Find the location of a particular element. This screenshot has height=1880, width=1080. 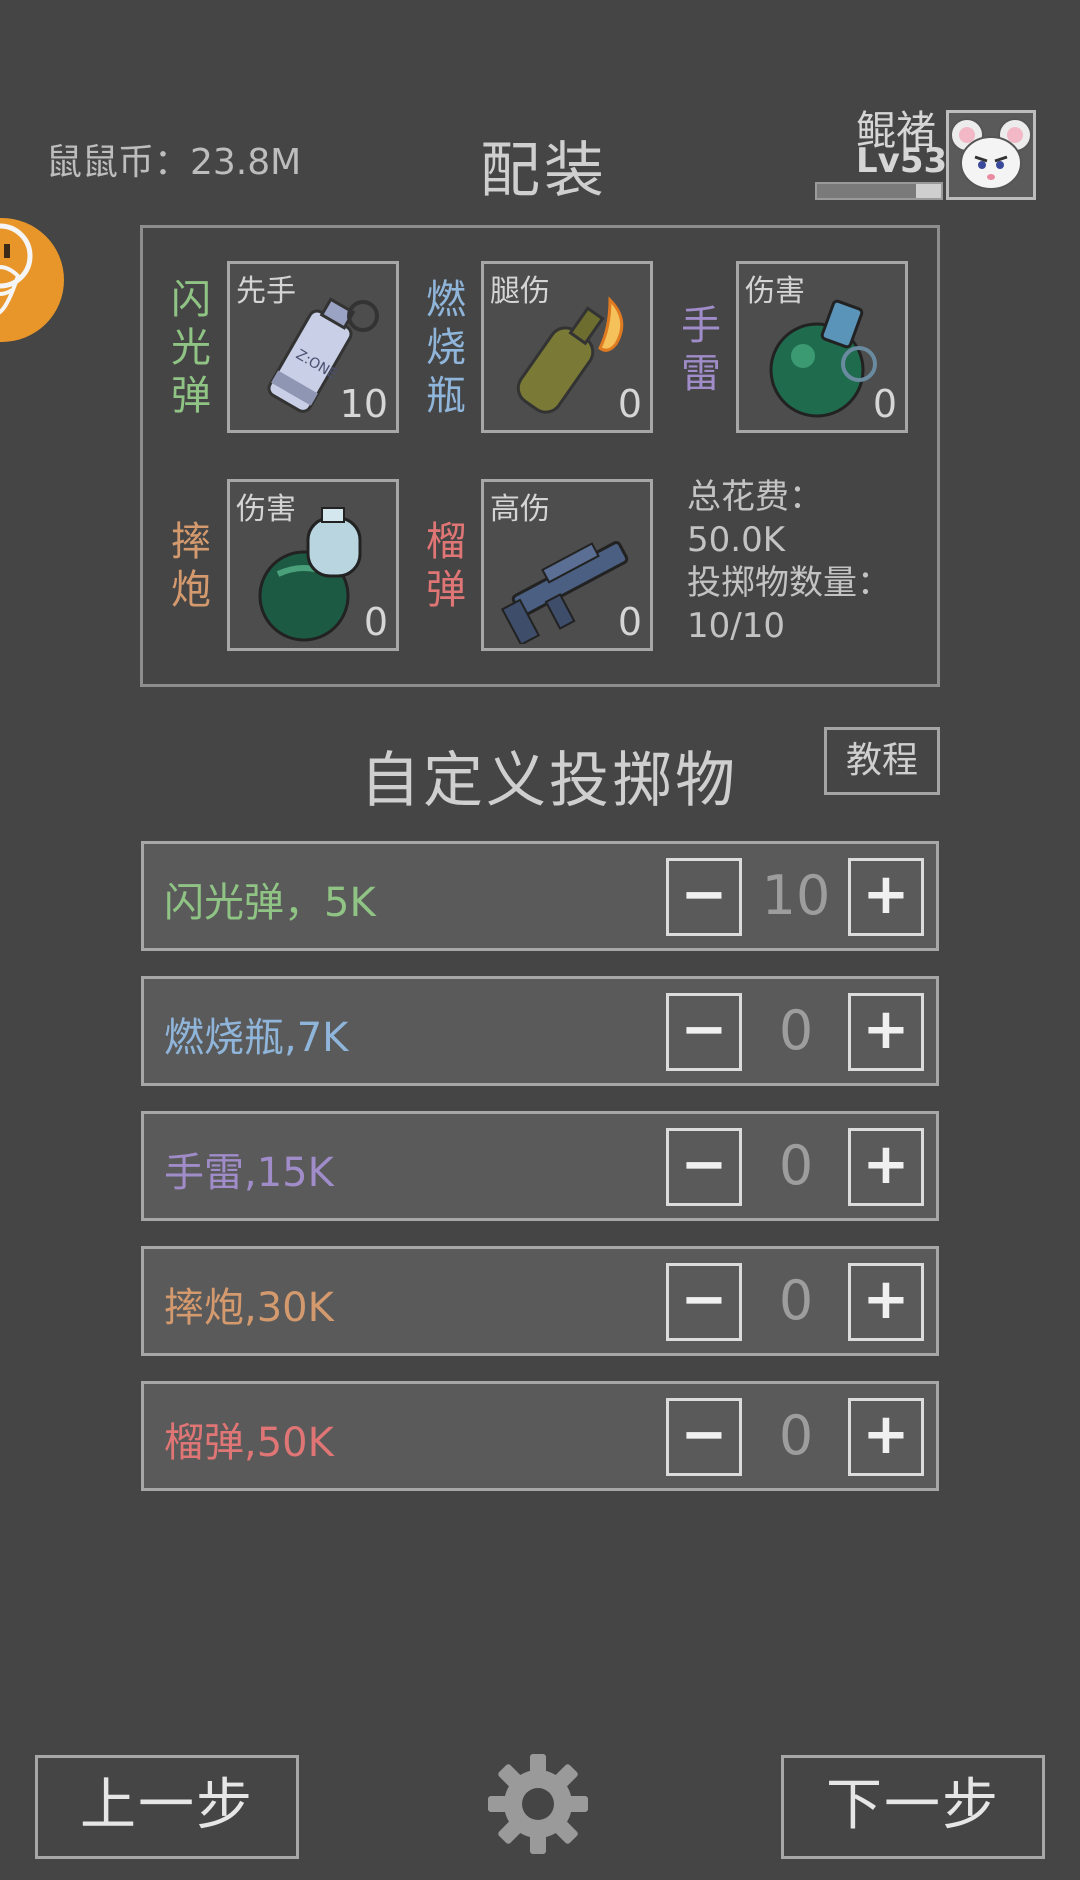

xp-bar-fill is located at coordinates (867, 191).